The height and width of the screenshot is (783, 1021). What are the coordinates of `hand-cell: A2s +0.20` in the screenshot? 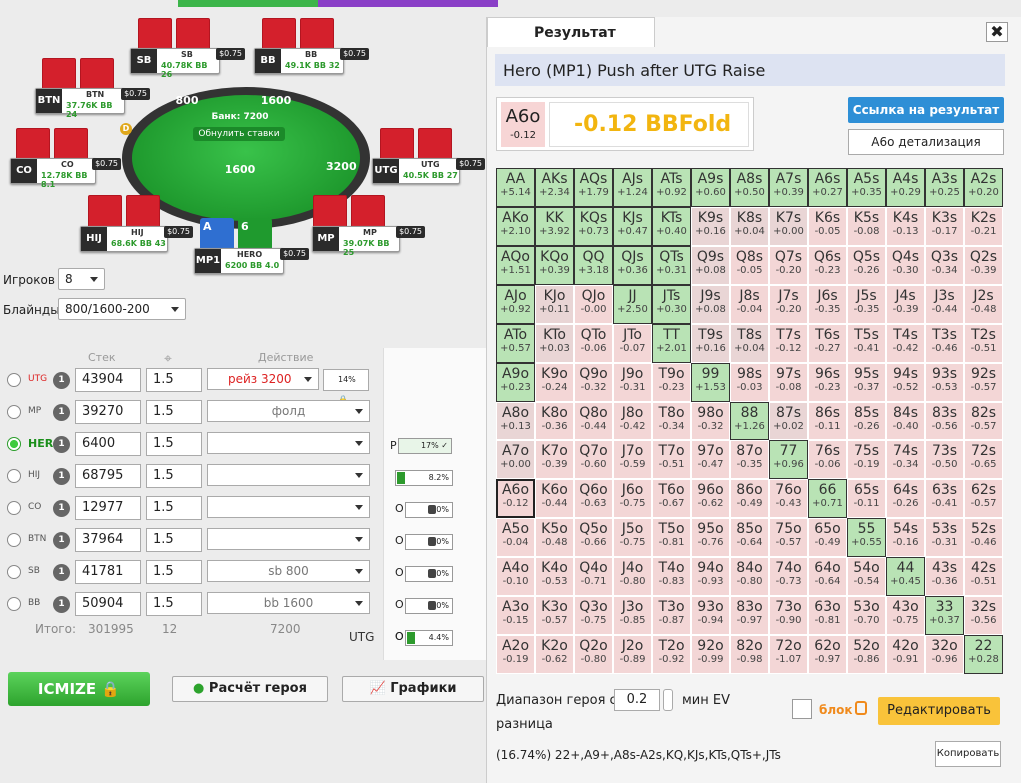 It's located at (983, 187).